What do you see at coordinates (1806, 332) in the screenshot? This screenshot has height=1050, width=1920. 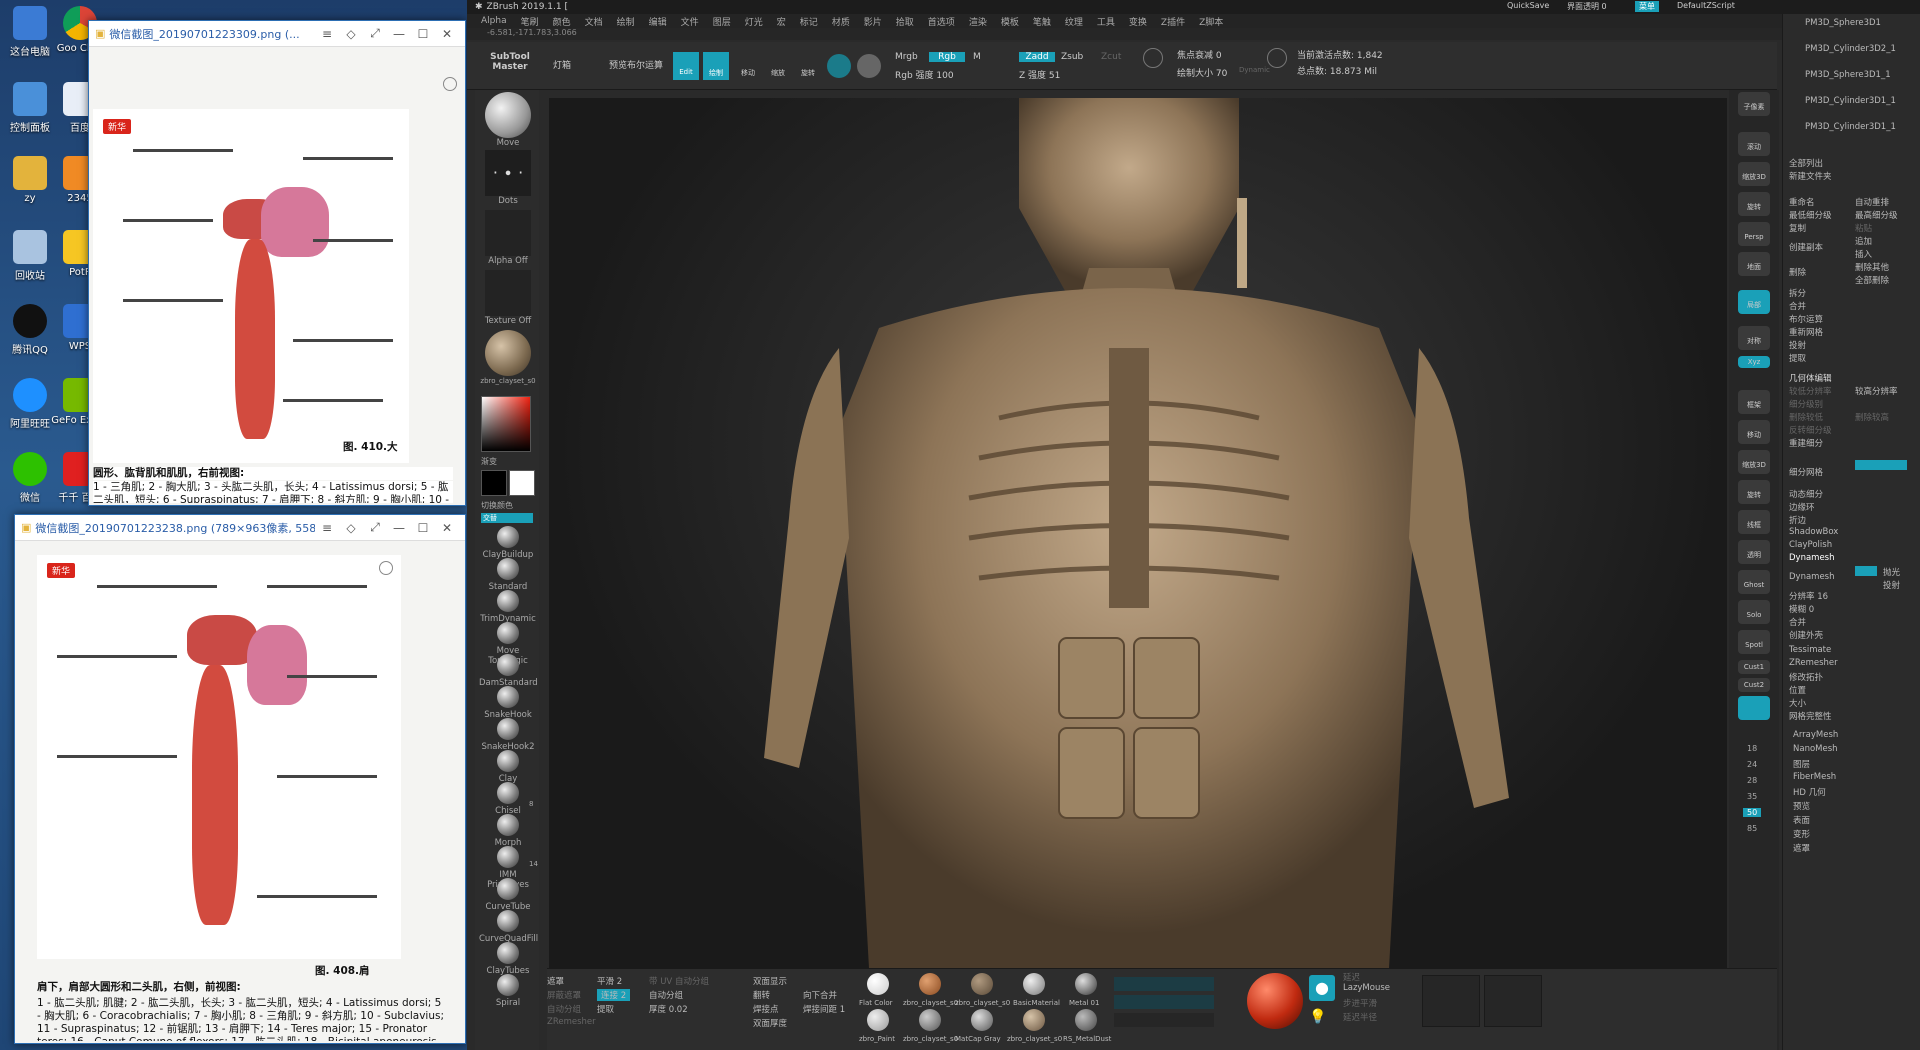 I see `remesh-button: 重新网格` at bounding box center [1806, 332].